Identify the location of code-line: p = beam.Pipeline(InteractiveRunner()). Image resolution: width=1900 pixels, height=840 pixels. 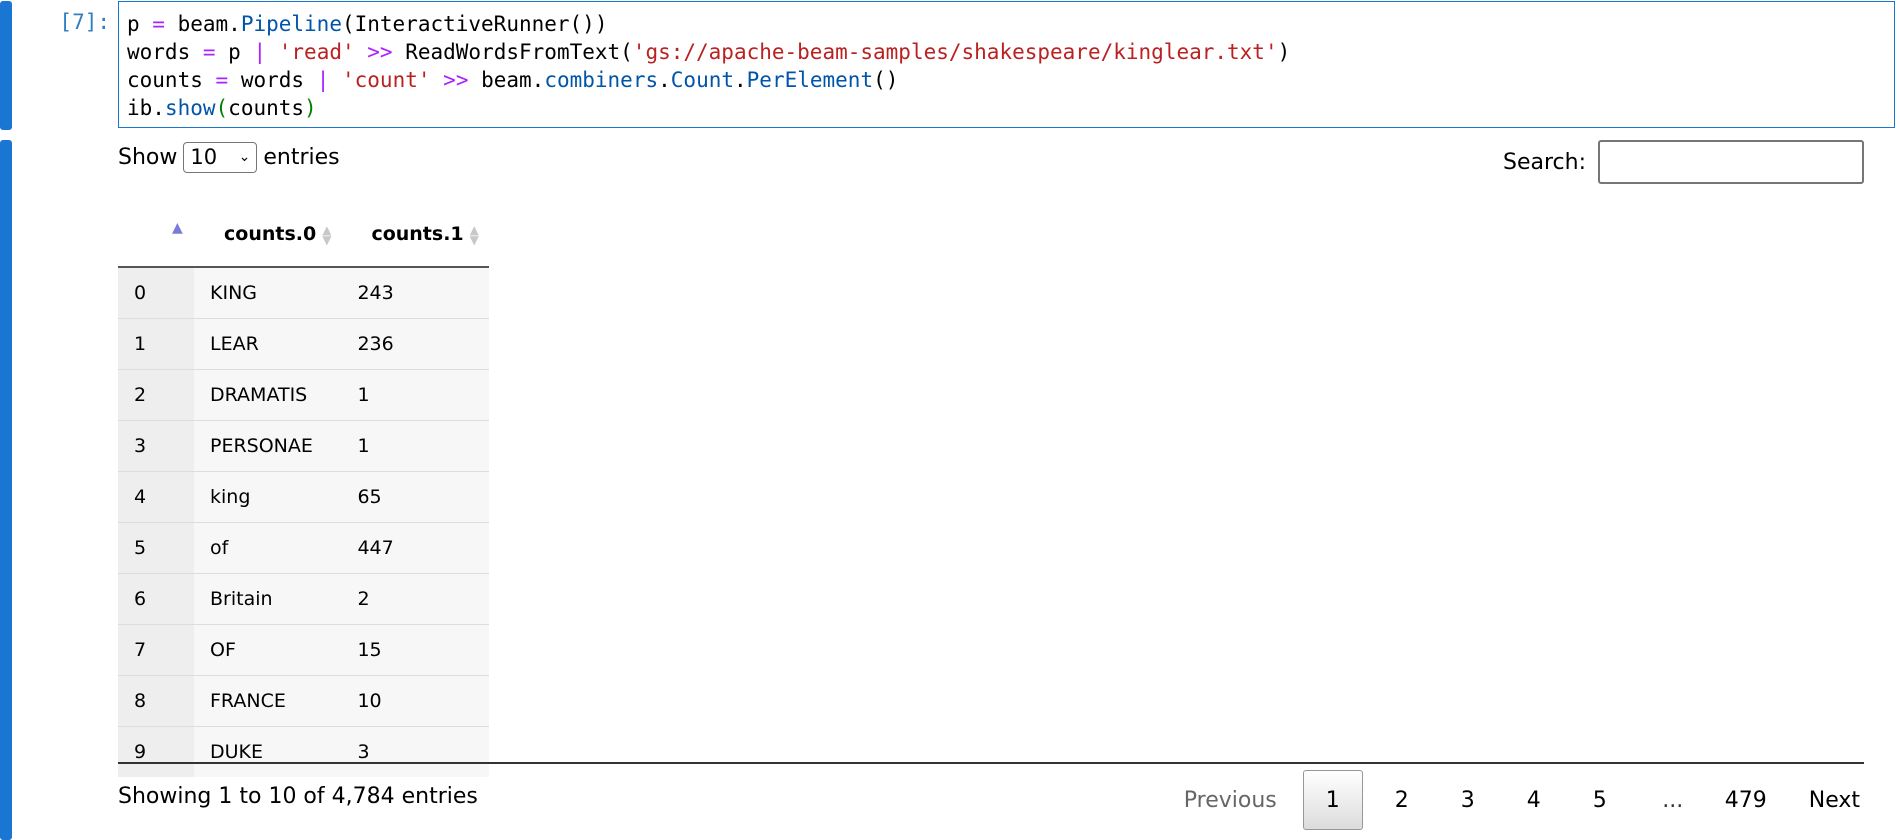
(1006, 24).